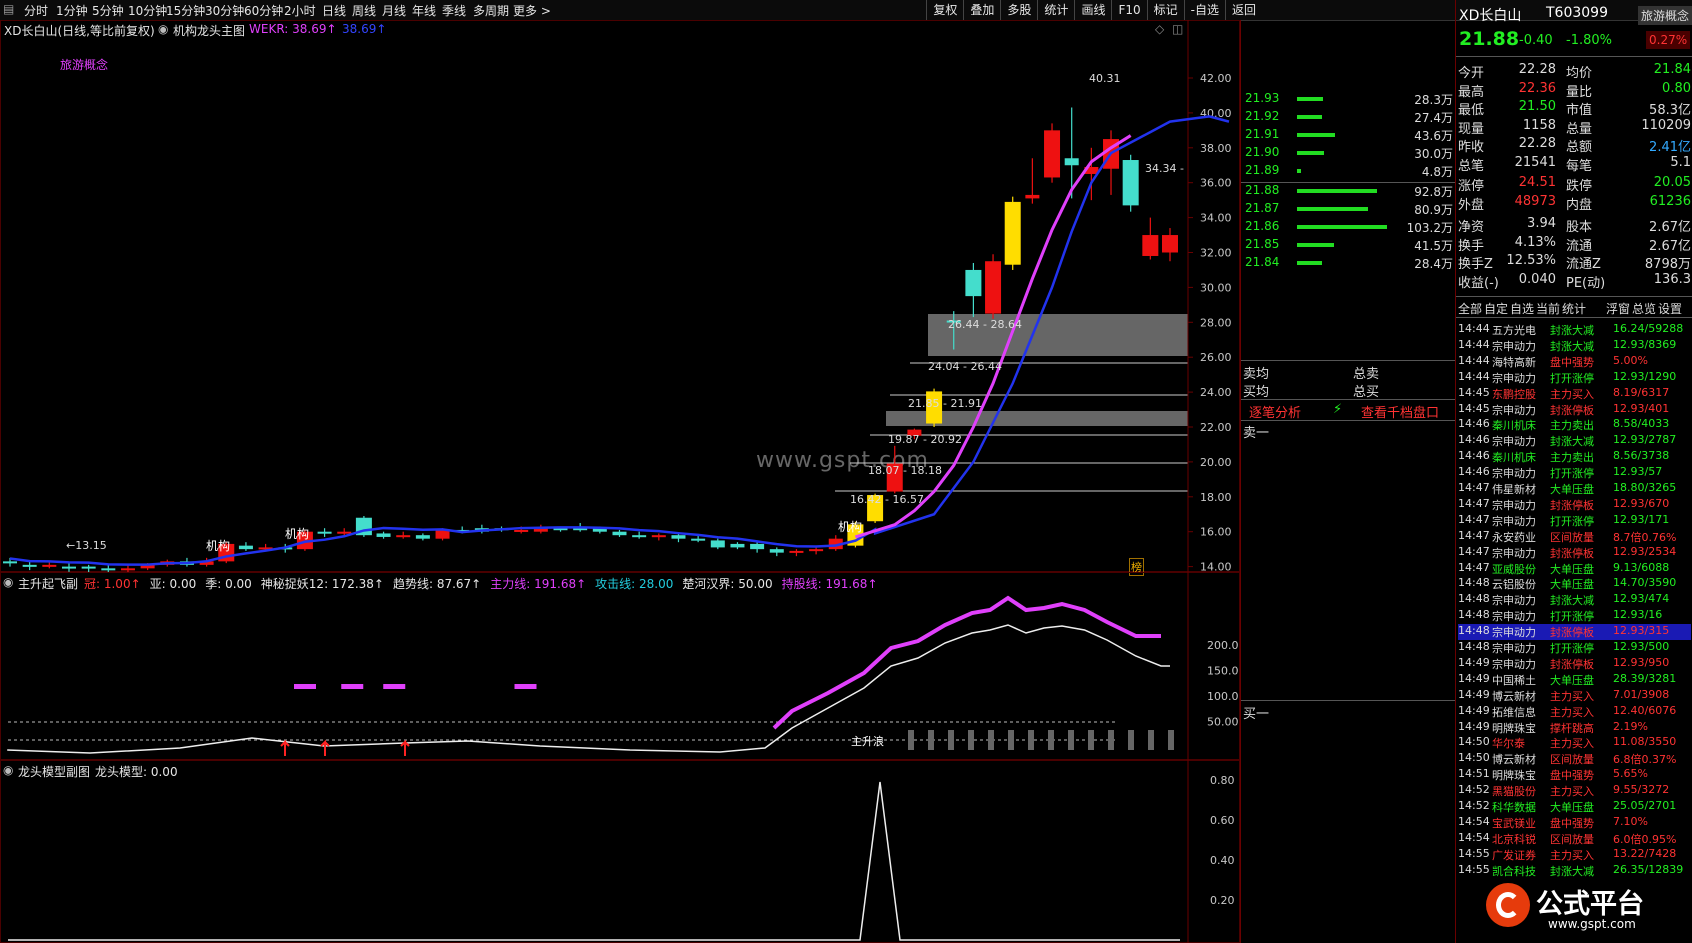  Describe the element at coordinates (1574, 394) in the screenshot. I see `trade-row: 14:45 东鹏控股 主力买入 8.19/6317` at that location.